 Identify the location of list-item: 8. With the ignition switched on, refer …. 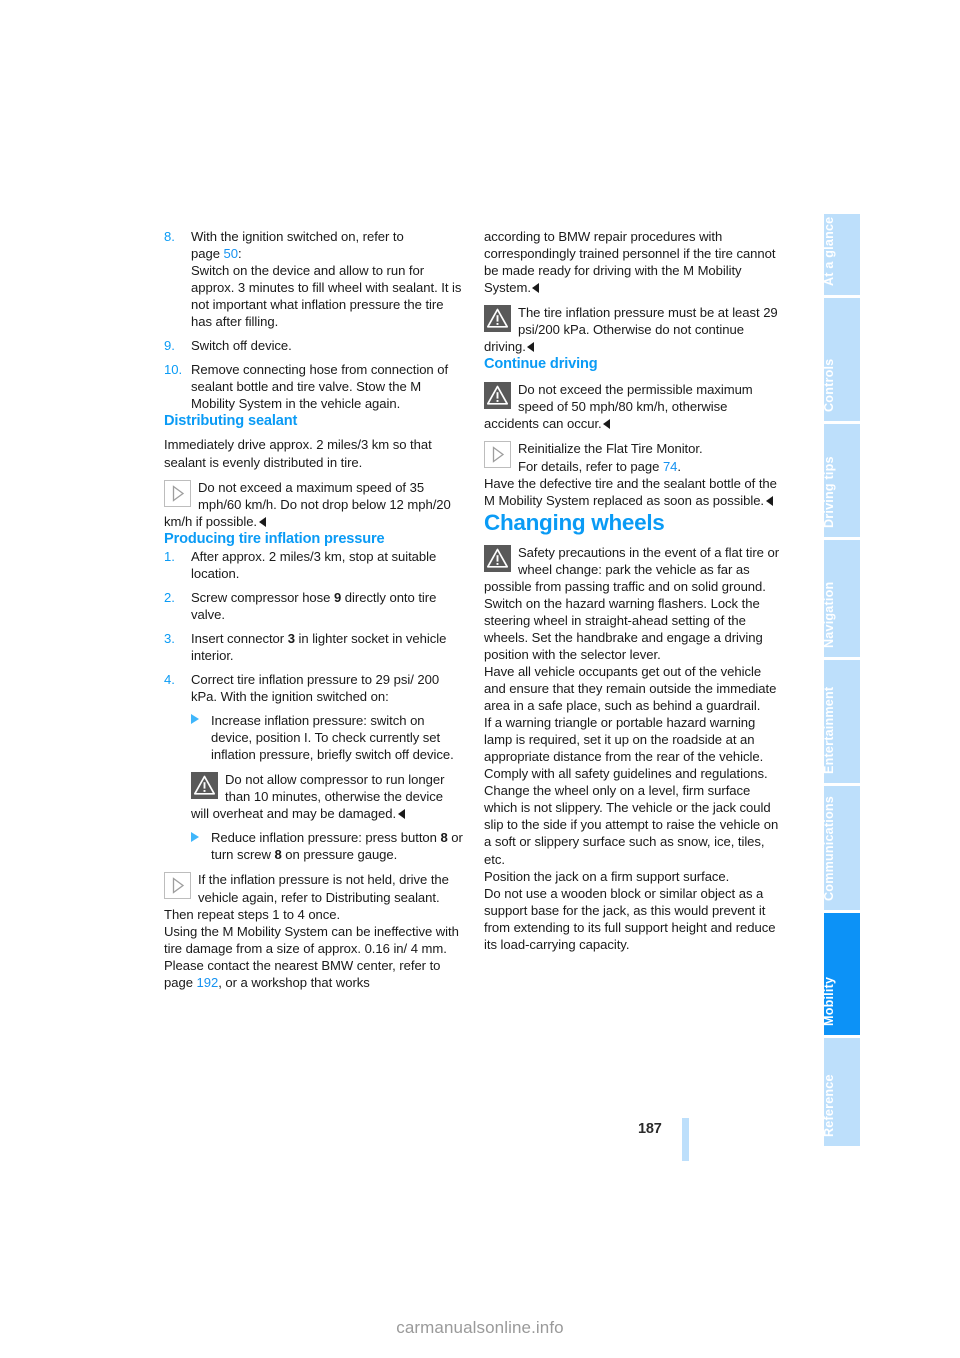
(314, 279).